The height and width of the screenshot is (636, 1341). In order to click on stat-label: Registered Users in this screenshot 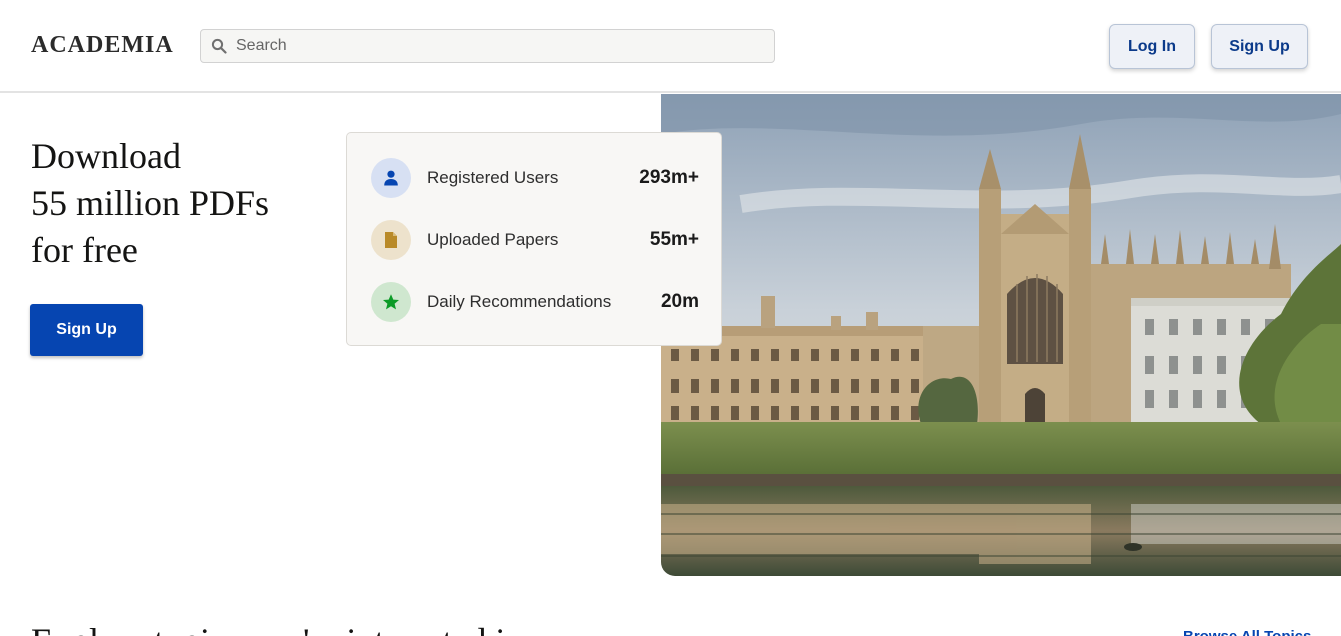, I will do `click(493, 177)`.